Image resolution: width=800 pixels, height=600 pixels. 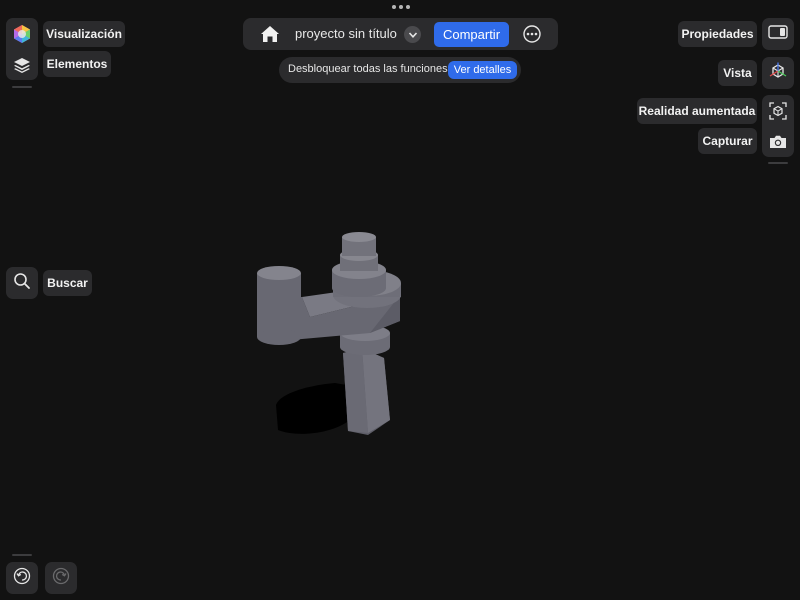 I want to click on model-left-cylinder, so click(x=279, y=305).